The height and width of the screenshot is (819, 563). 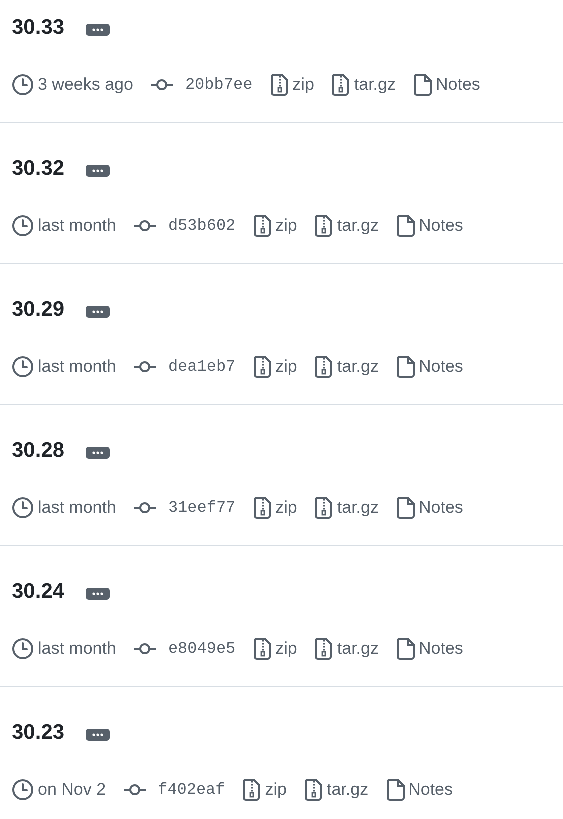 I want to click on tag-name-link: 30.29, so click(x=38, y=310).